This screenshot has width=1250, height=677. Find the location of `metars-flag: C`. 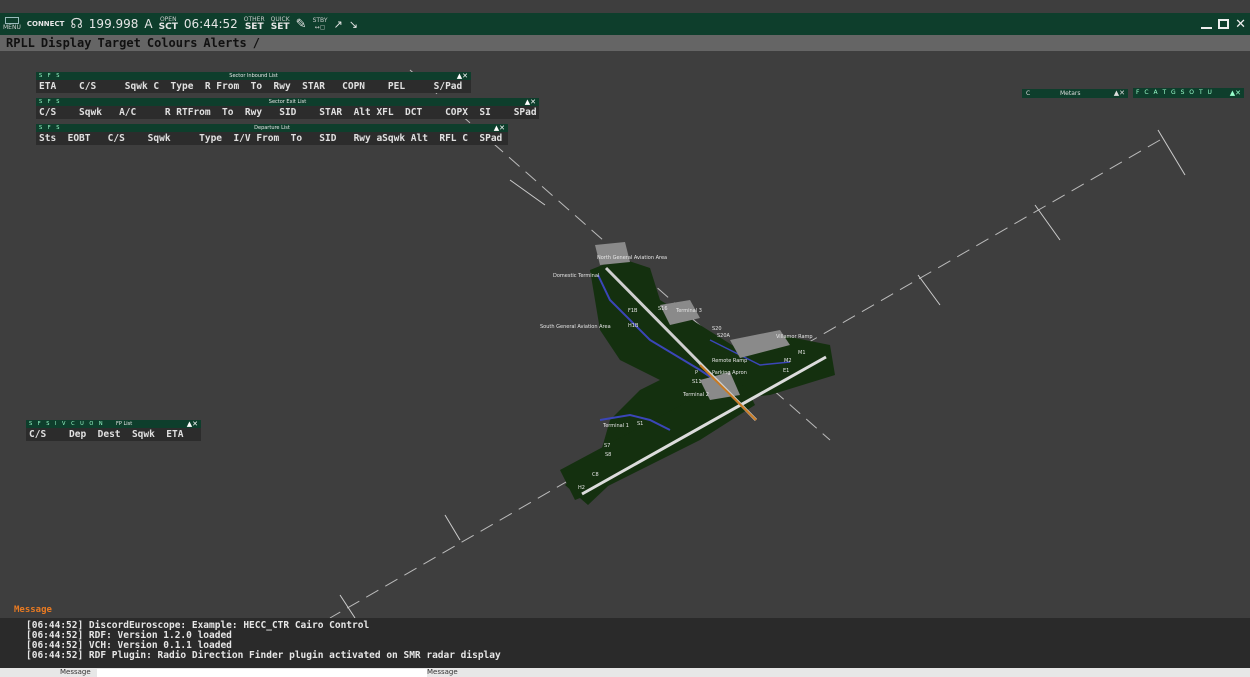

metars-flag: C is located at coordinates (1028, 93).